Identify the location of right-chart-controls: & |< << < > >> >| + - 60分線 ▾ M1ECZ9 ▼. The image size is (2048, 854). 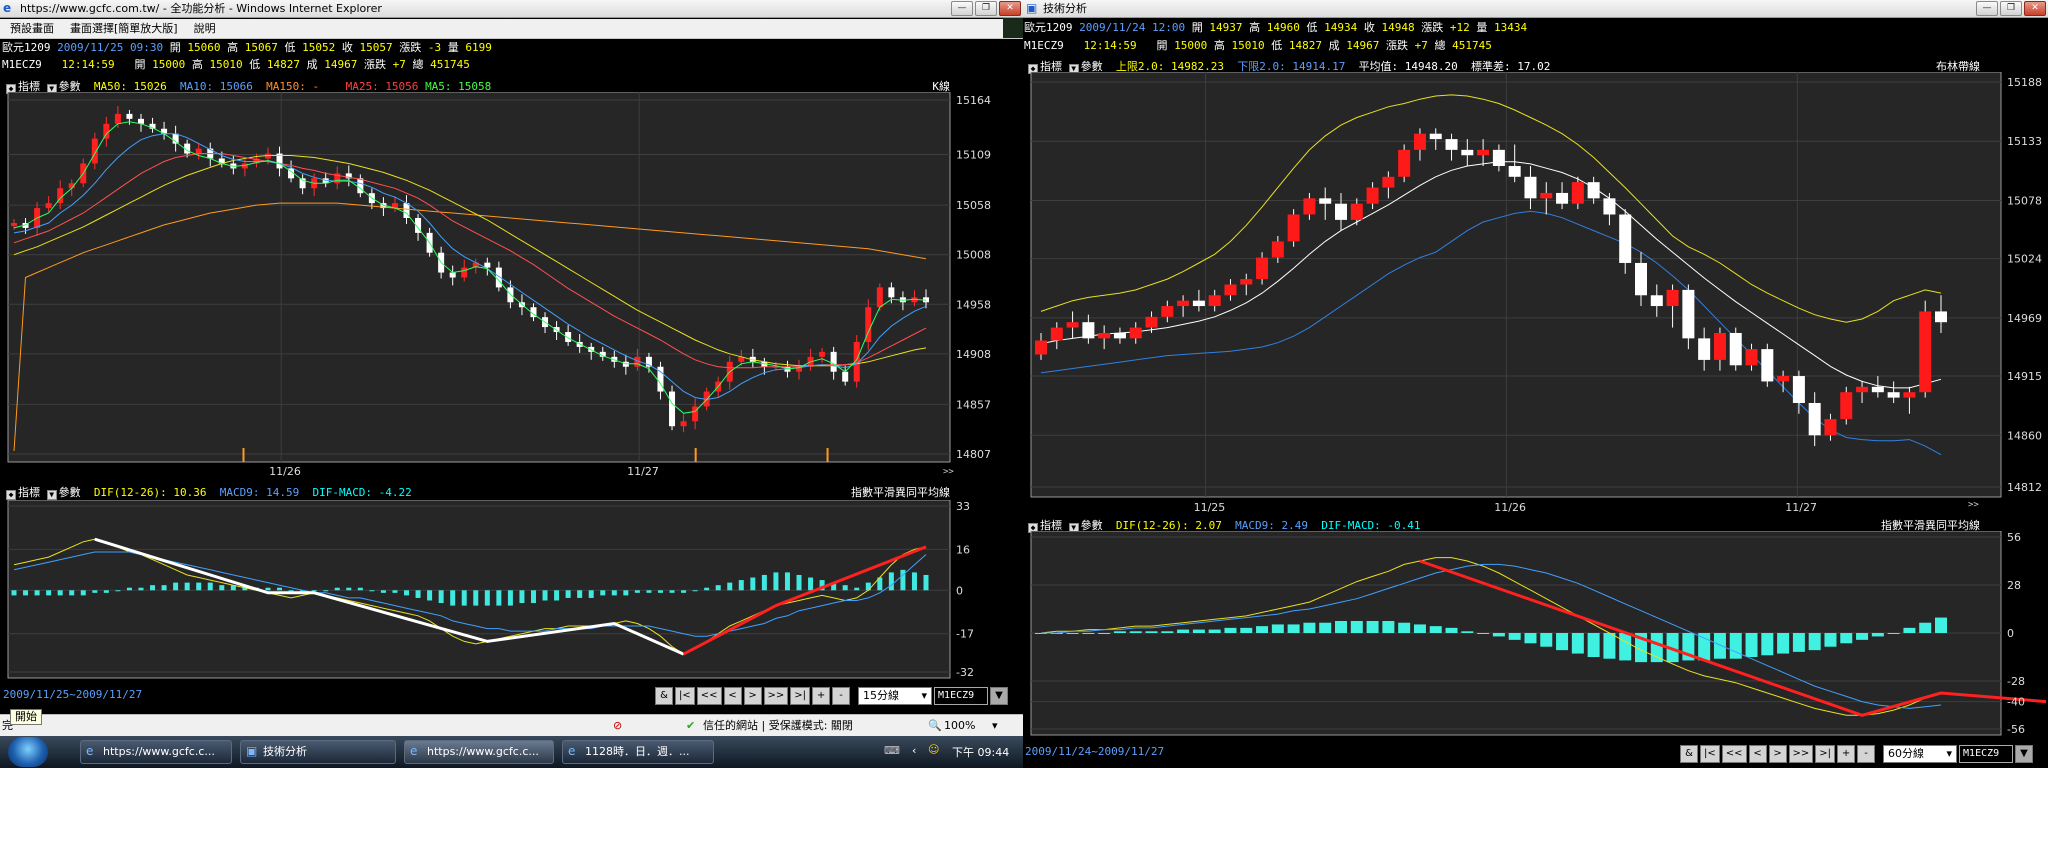
(1857, 754).